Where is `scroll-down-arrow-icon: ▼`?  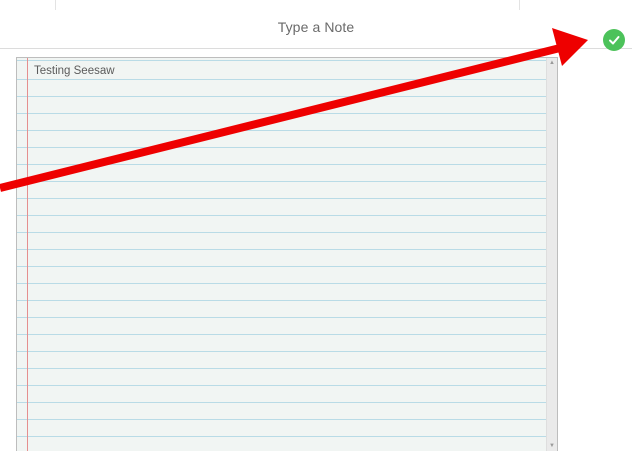
scroll-down-arrow-icon: ▼ is located at coordinates (552, 446).